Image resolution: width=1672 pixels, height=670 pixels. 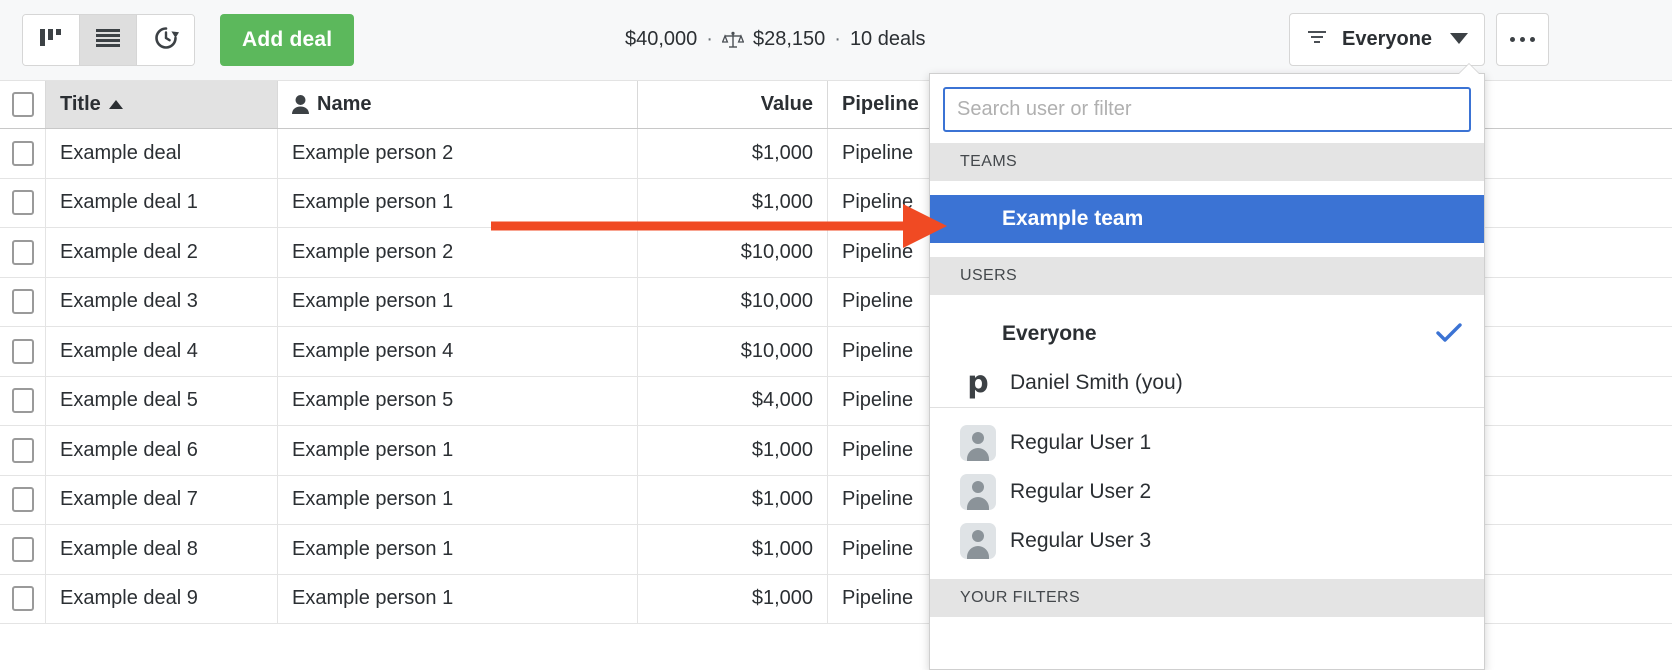 I want to click on cell-title: Example deal 5, so click(x=162, y=400).